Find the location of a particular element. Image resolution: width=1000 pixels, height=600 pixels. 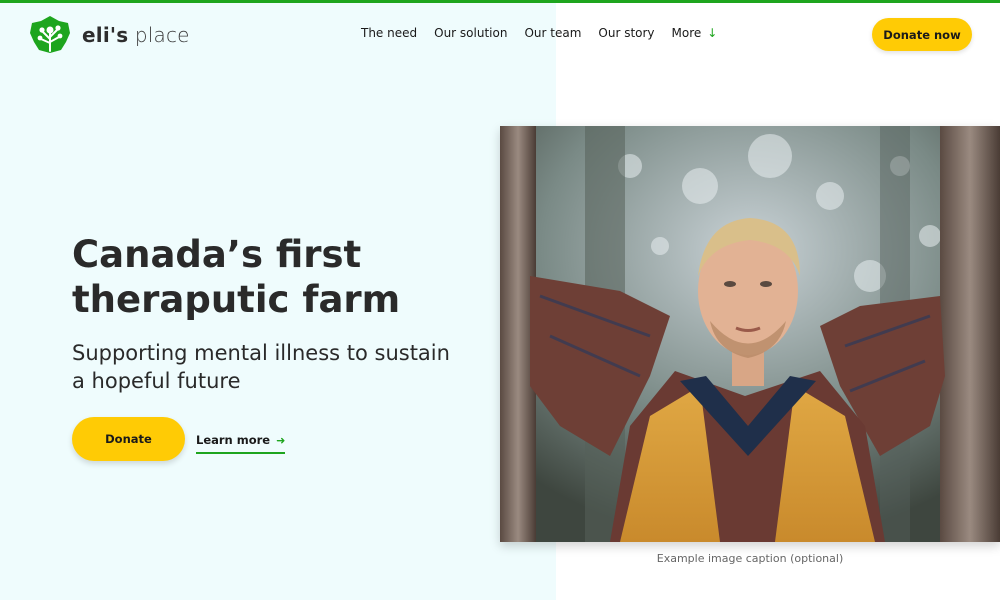

learn-more-link: Learn more ➜ is located at coordinates (241, 443).